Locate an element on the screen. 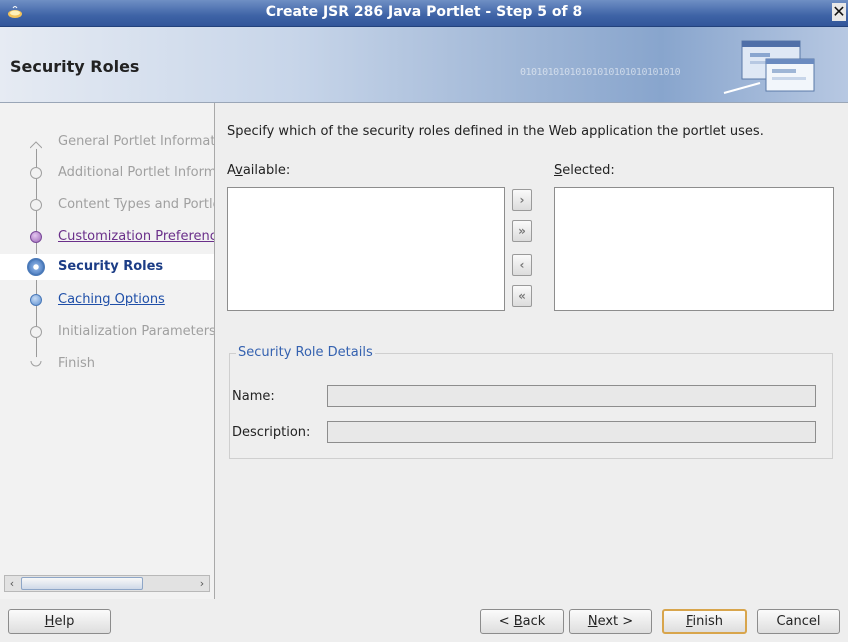 The height and width of the screenshot is (642, 848). back-button: < Back is located at coordinates (522, 621).